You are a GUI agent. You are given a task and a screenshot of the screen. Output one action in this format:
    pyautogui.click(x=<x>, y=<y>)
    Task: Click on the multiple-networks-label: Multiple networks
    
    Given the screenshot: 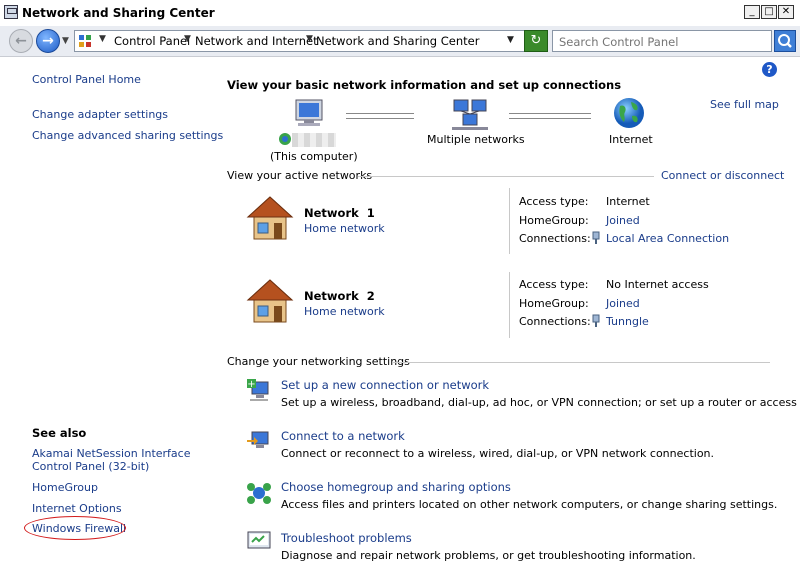 What is the action you would take?
    pyautogui.click(x=476, y=139)
    